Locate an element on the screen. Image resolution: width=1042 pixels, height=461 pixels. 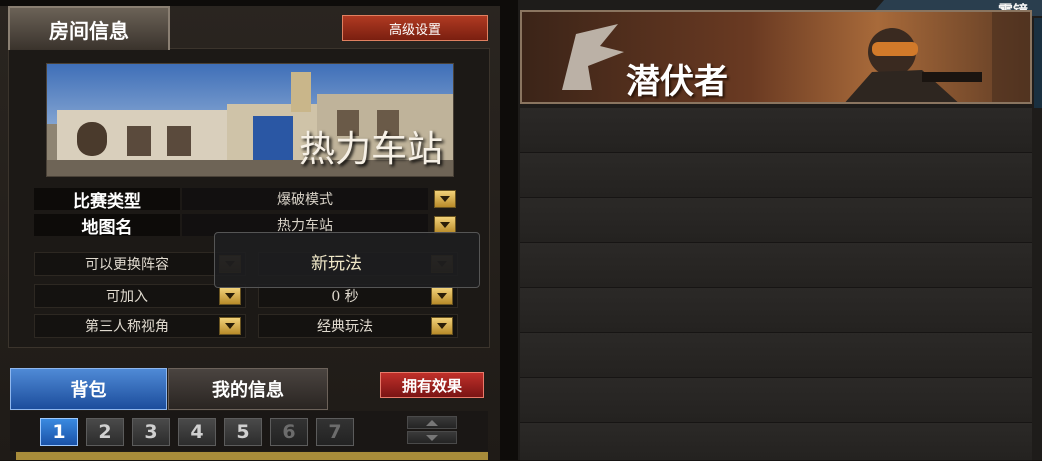
joinable-dropdown-arrow is located at coordinates (230, 296).